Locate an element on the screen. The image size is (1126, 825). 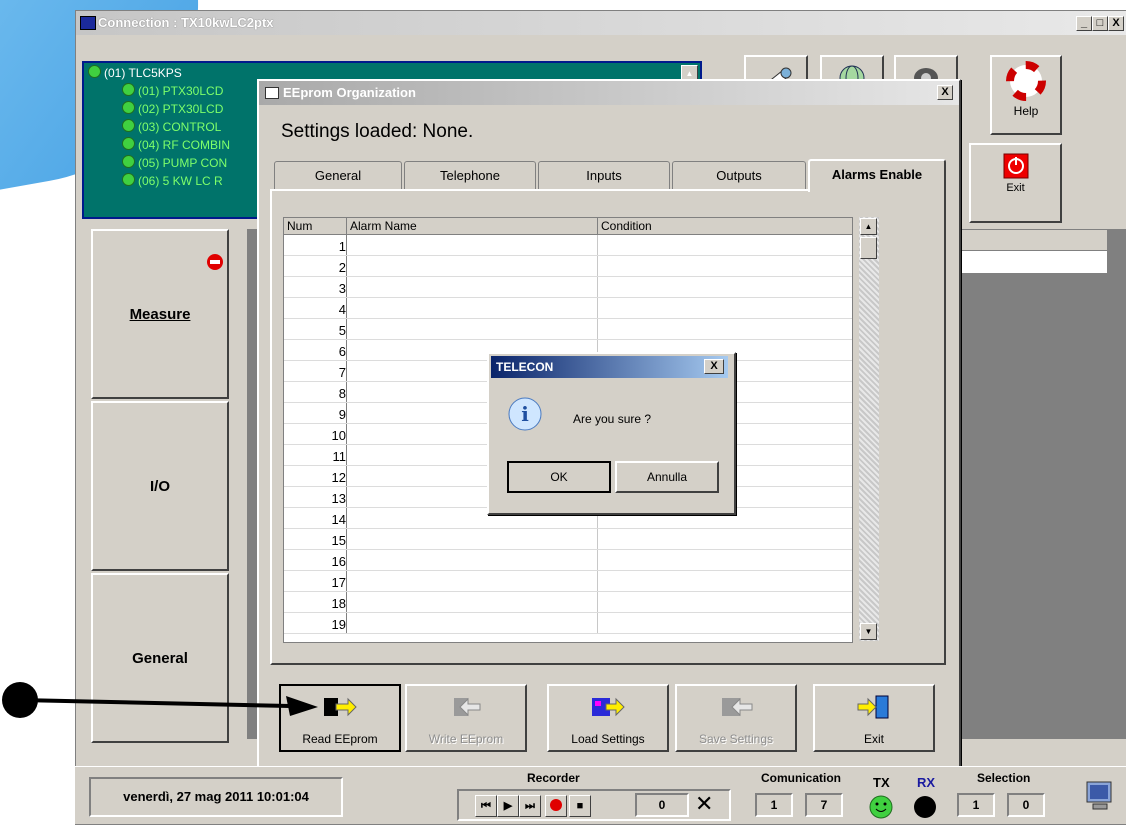
confirm-message-box: TELECON X i Are you sure ? OK Annulla is located at coordinates (611, 433).